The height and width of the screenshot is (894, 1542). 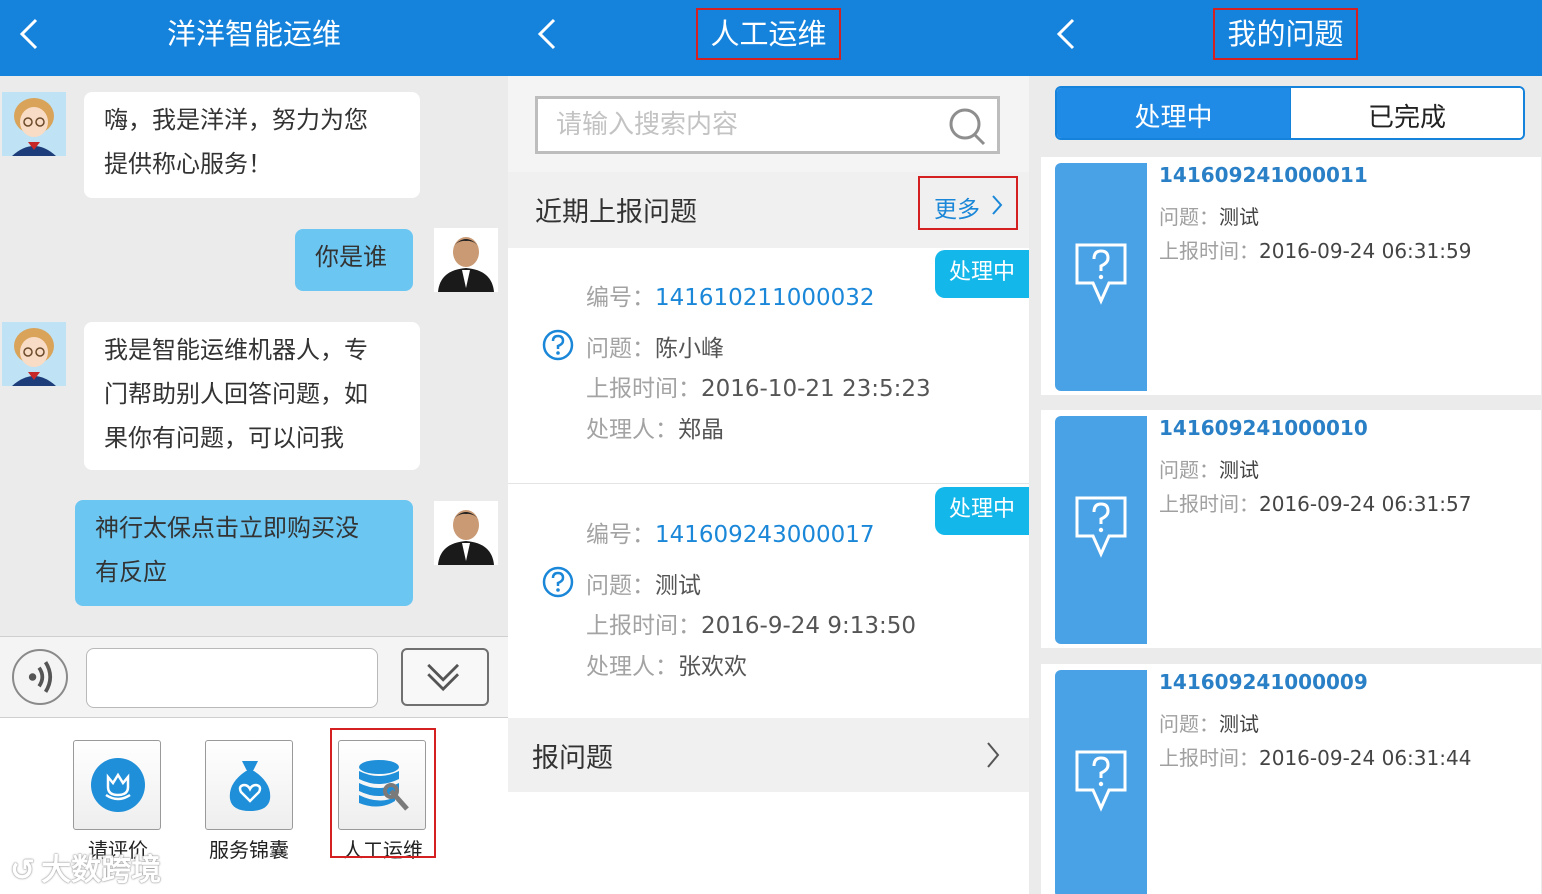 What do you see at coordinates (227, 528) in the screenshot?
I see `message-line: 神行太保点击立即购买没` at bounding box center [227, 528].